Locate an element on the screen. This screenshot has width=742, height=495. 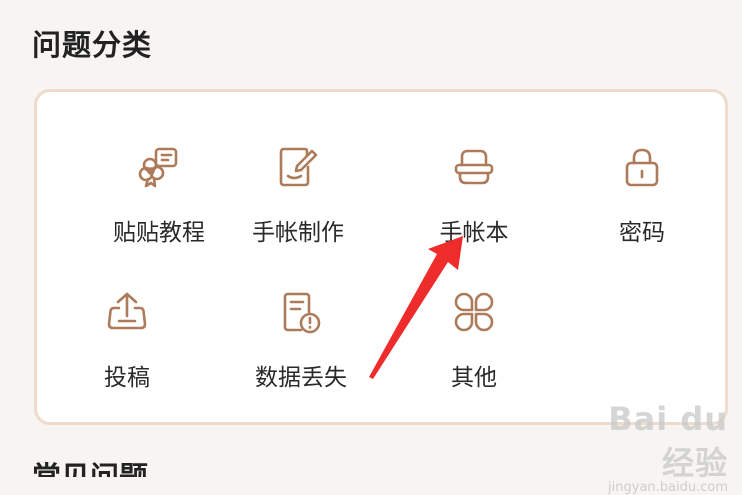
category-label: 手帐本 is located at coordinates (474, 233).